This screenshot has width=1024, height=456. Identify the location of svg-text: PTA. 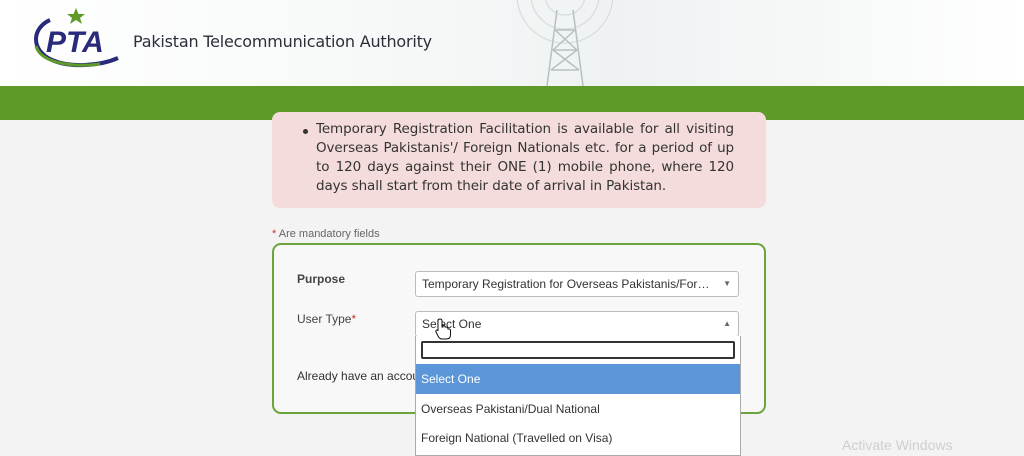
(75, 42).